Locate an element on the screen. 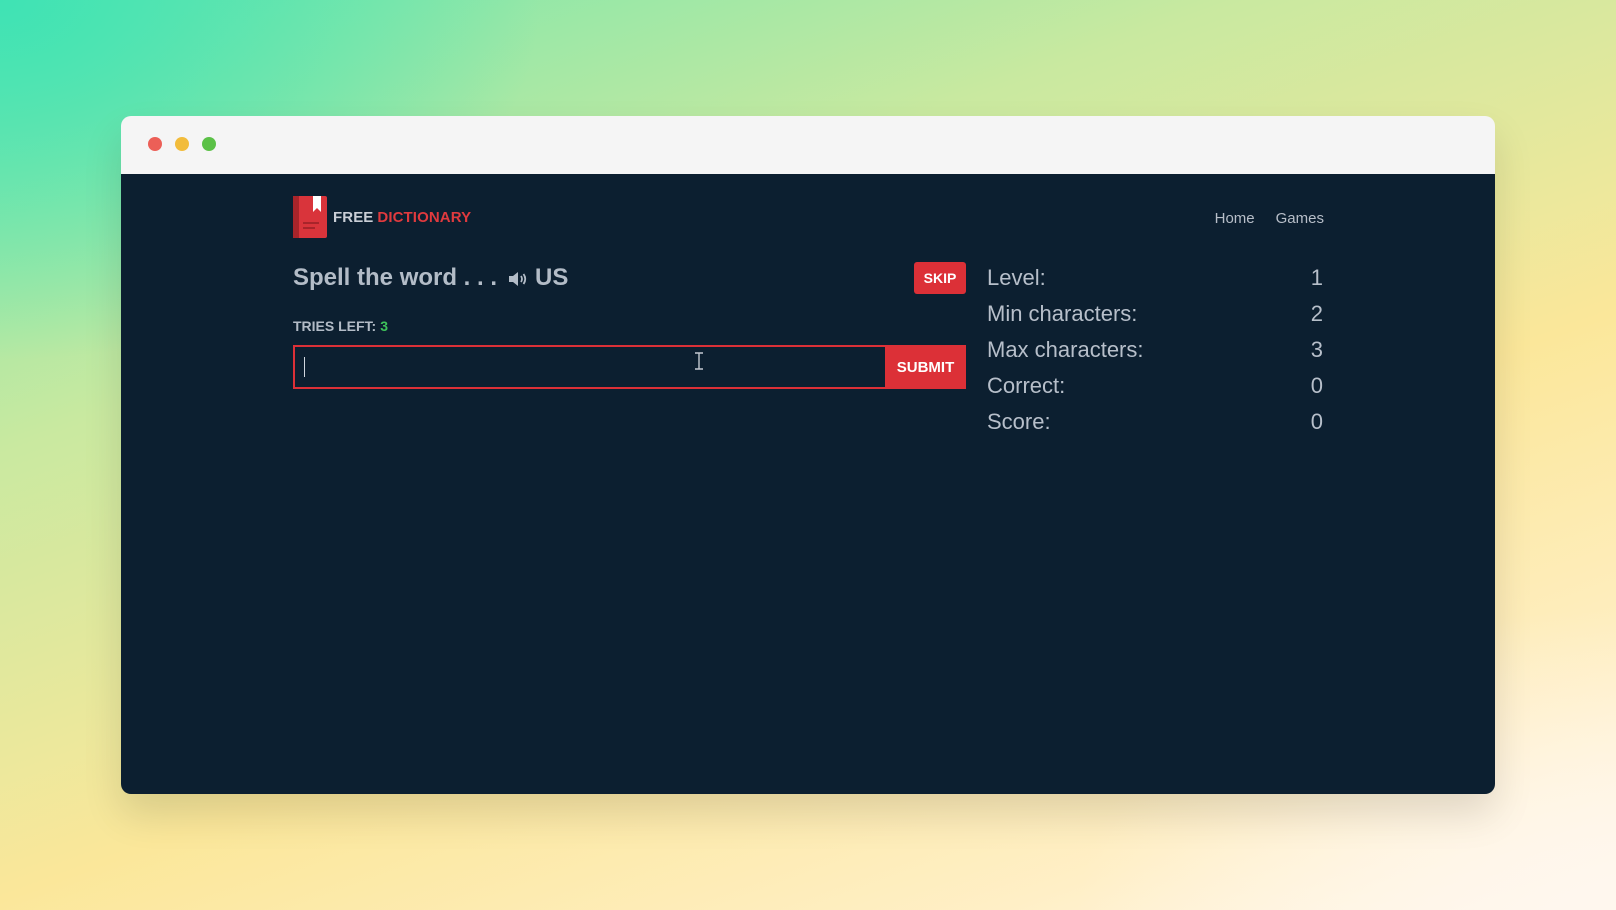  maximize-window-button is located at coordinates (209, 144).